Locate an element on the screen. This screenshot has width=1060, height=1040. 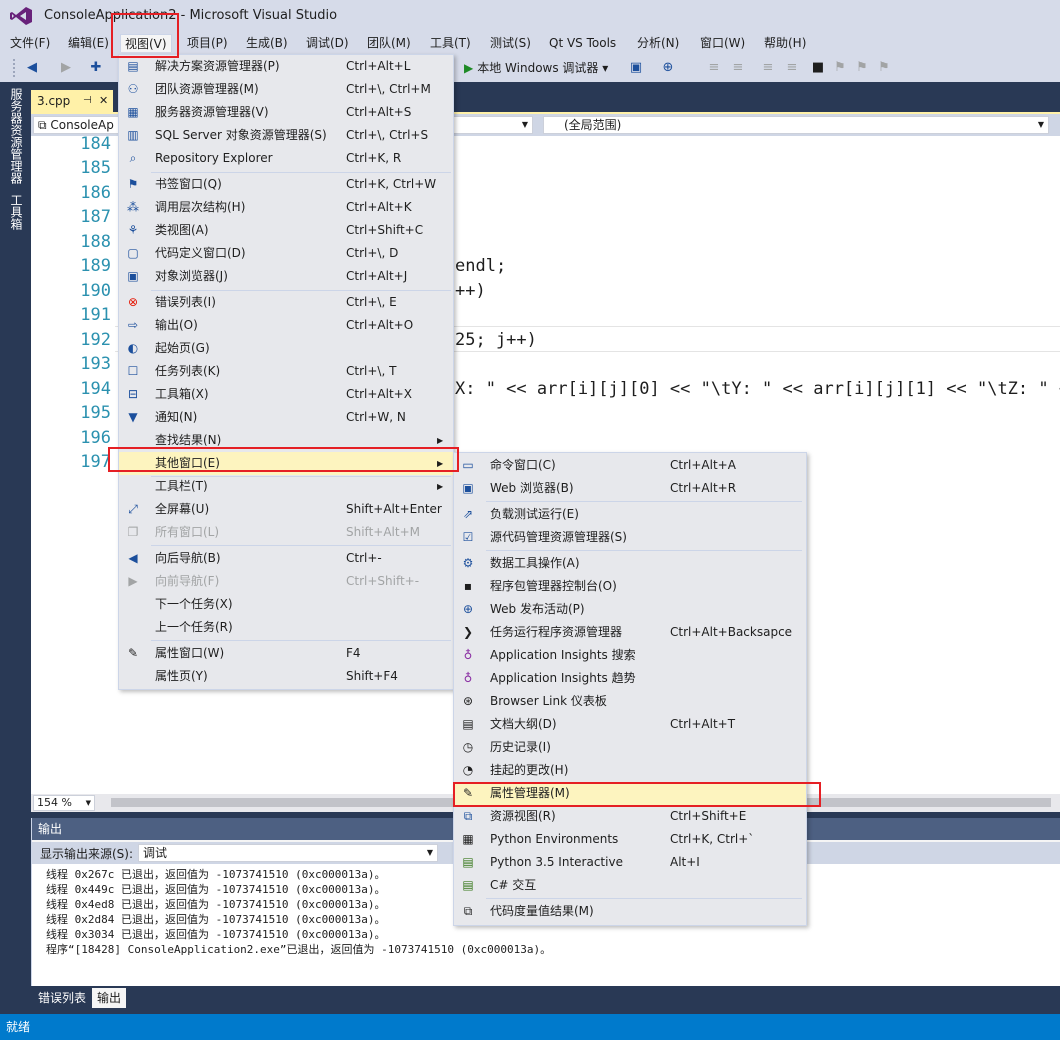
menu-qt-vs-tools: Qt VS Tools is located at coordinates (582, 43).